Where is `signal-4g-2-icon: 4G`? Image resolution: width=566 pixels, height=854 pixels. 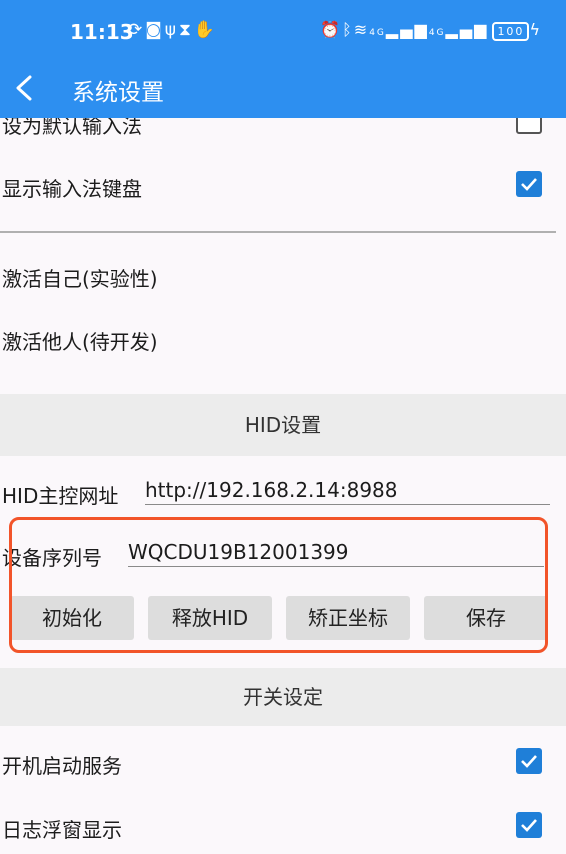
signal-4g-2-icon: 4G is located at coordinates (437, 33).